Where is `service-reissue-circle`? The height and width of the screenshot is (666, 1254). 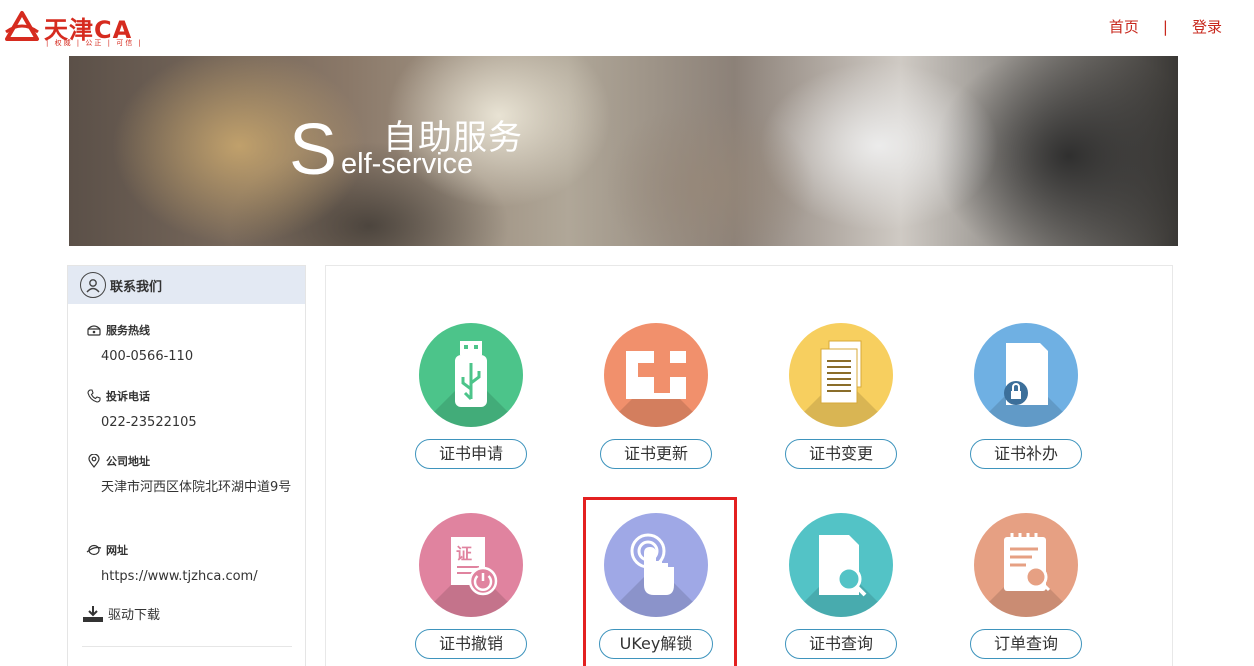 service-reissue-circle is located at coordinates (1026, 375).